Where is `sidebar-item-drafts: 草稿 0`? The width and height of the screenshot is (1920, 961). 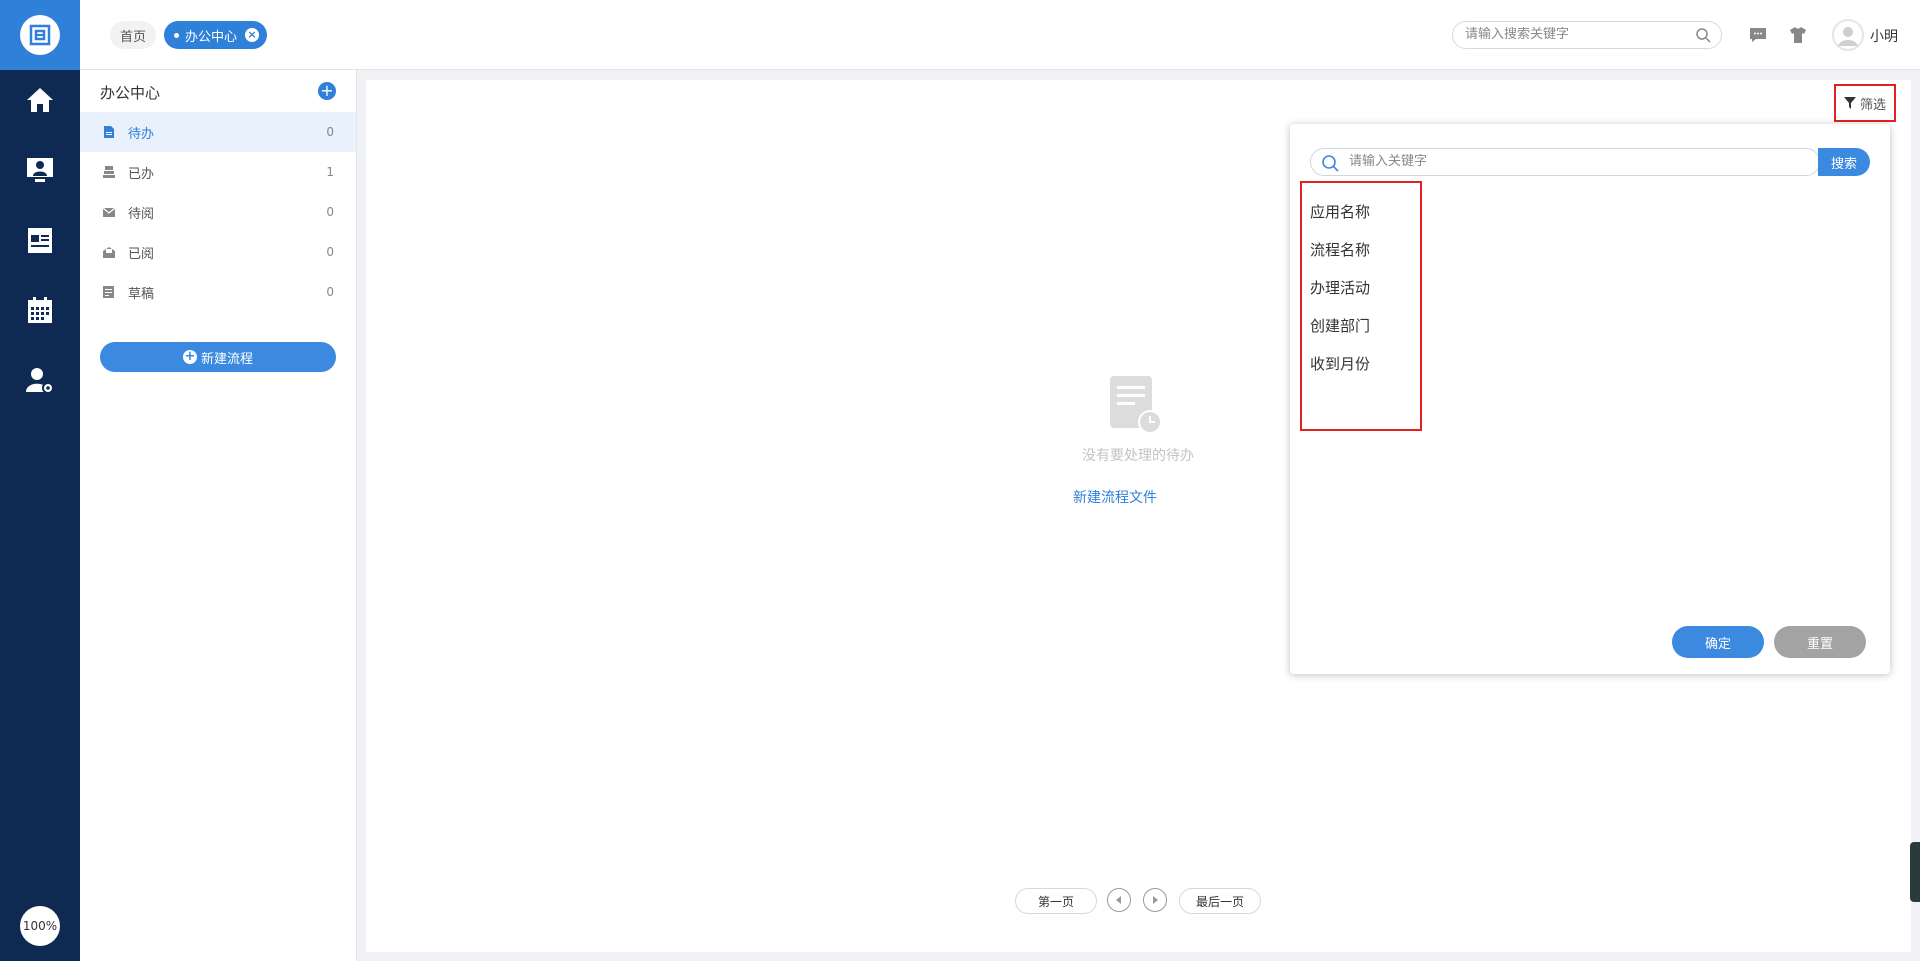
sidebar-item-drafts: 草稿 0 is located at coordinates (218, 292).